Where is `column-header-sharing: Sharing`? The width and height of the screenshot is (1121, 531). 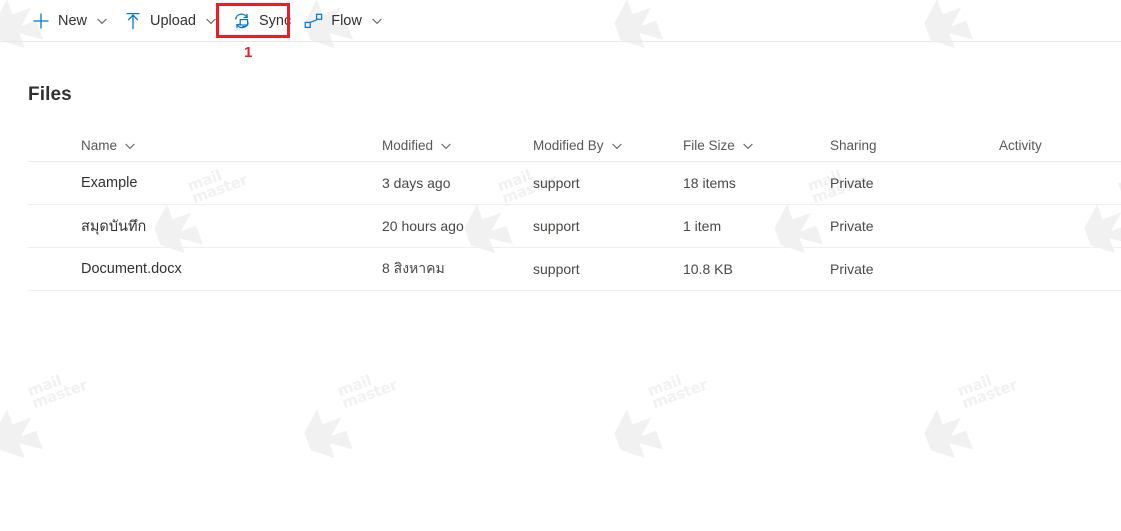
column-header-sharing: Sharing is located at coordinates (914, 145).